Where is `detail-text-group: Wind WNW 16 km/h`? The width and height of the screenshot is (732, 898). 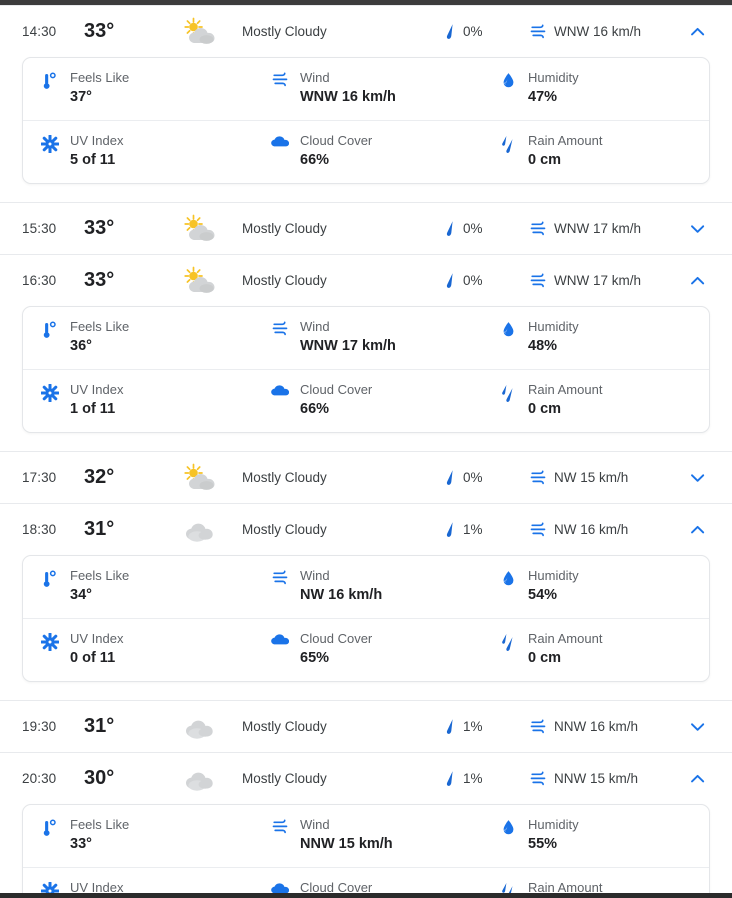 detail-text-group: Wind WNW 16 km/h is located at coordinates (348, 88).